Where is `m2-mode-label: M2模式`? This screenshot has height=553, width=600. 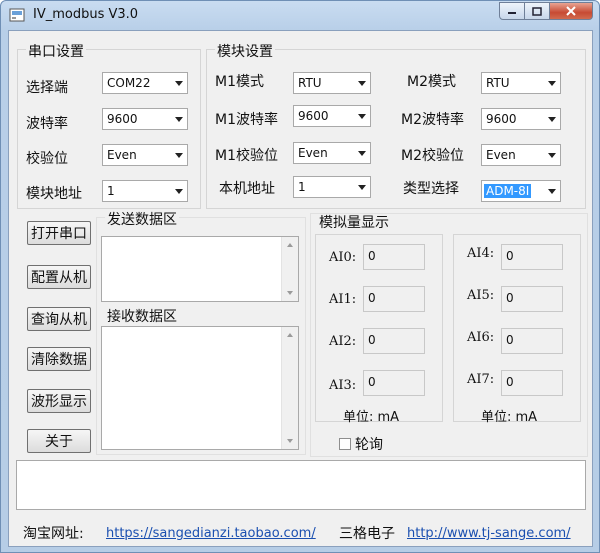
m2-mode-label: M2模式 is located at coordinates (431, 82).